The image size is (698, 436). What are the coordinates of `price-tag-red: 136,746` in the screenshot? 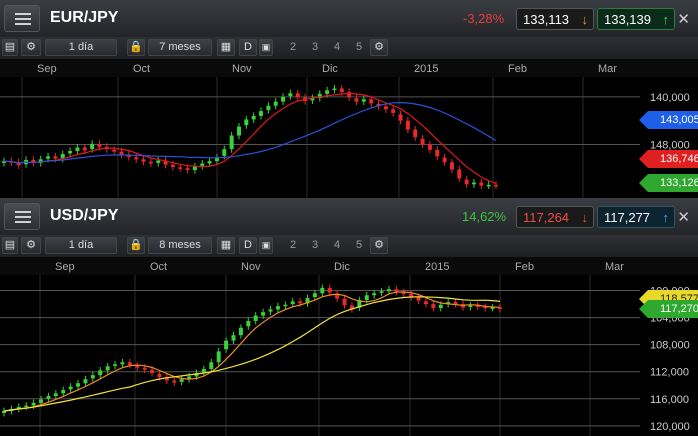 It's located at (668, 159).